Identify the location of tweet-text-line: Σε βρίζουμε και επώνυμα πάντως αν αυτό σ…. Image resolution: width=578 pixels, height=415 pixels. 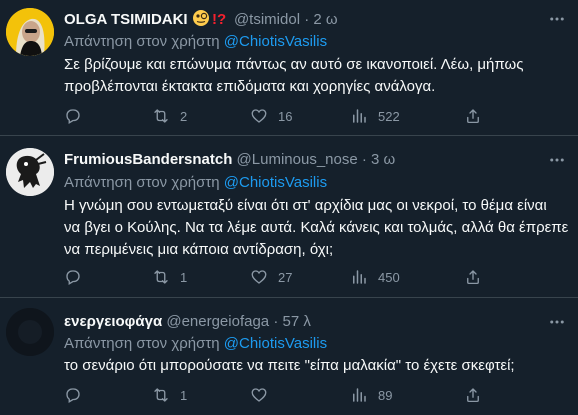
(294, 64).